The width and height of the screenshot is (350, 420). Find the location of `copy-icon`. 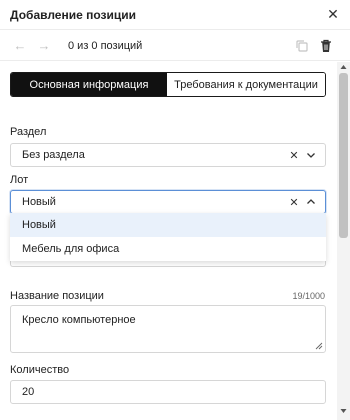

copy-icon is located at coordinates (302, 46).